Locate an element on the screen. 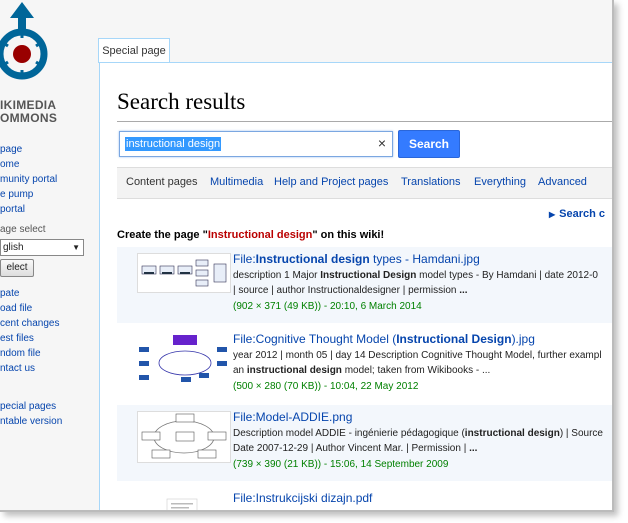 This screenshot has height=523, width=628. result-title-link: File:Model-ADDIE.png is located at coordinates (292, 417).